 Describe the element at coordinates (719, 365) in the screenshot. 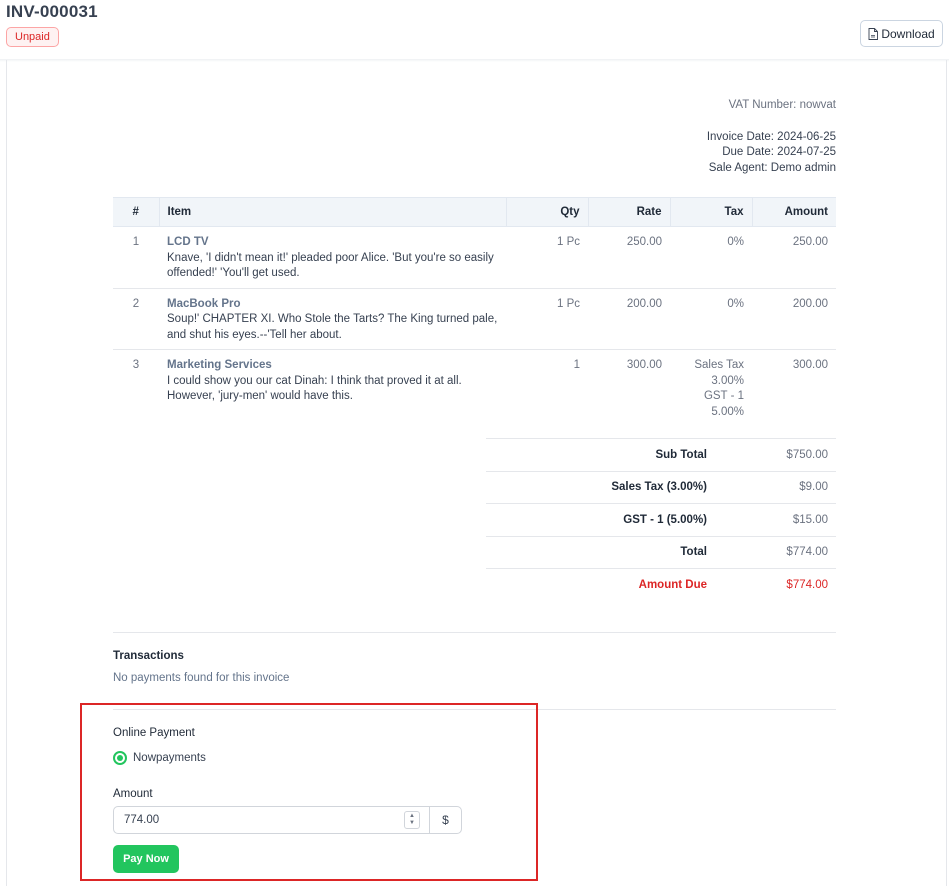

I see `tax-line: Sales Tax` at that location.